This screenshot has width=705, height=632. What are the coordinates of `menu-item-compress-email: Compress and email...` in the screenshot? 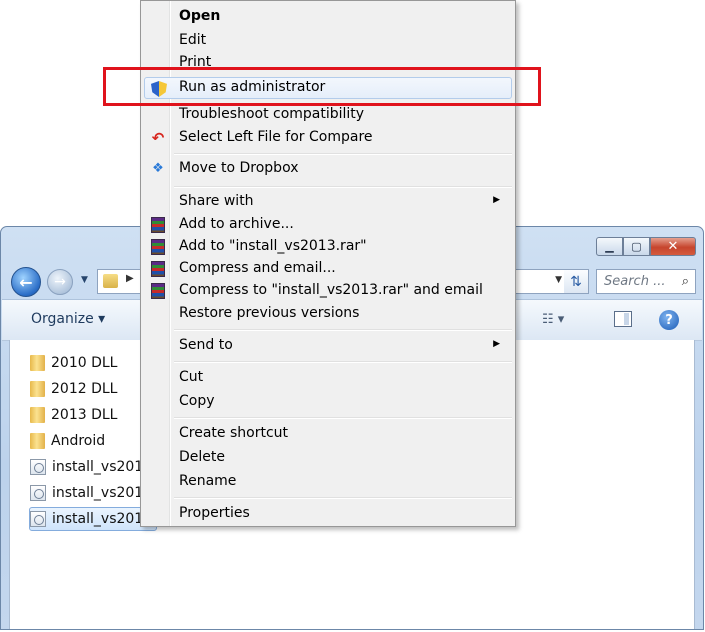 It's located at (328, 269).